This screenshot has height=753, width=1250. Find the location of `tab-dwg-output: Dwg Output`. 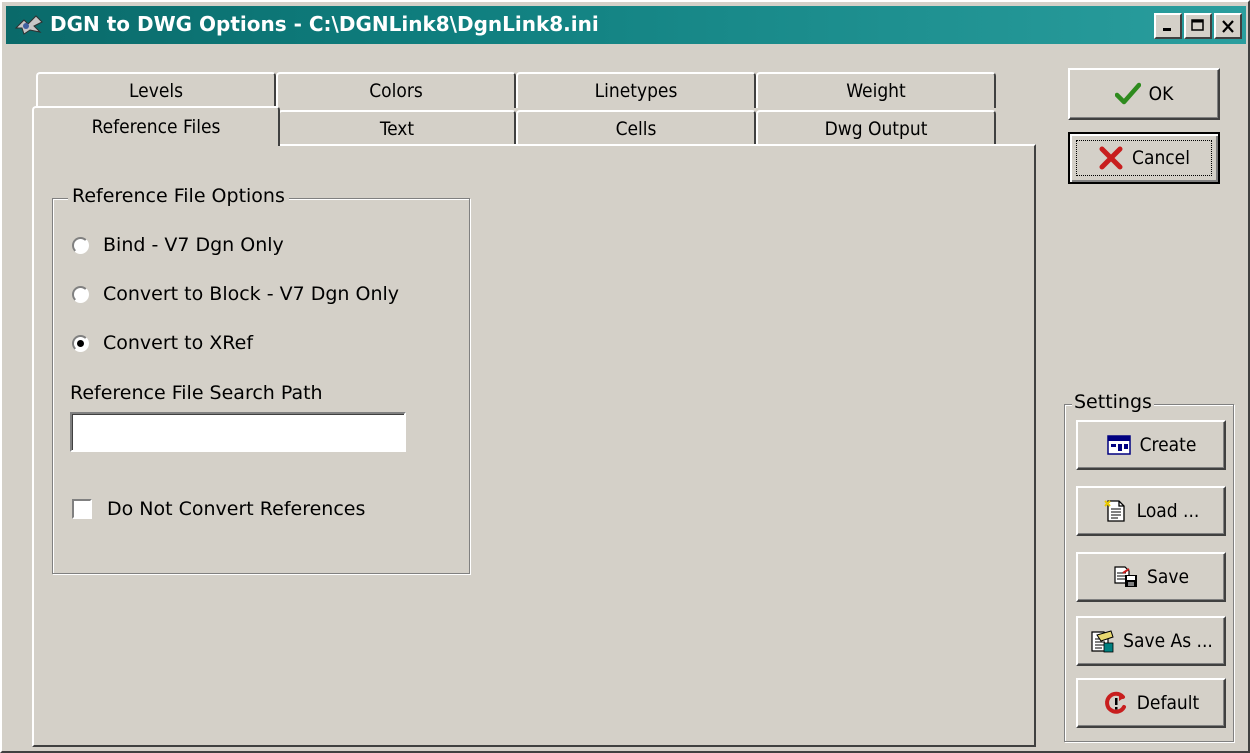

tab-dwg-output: Dwg Output is located at coordinates (876, 128).